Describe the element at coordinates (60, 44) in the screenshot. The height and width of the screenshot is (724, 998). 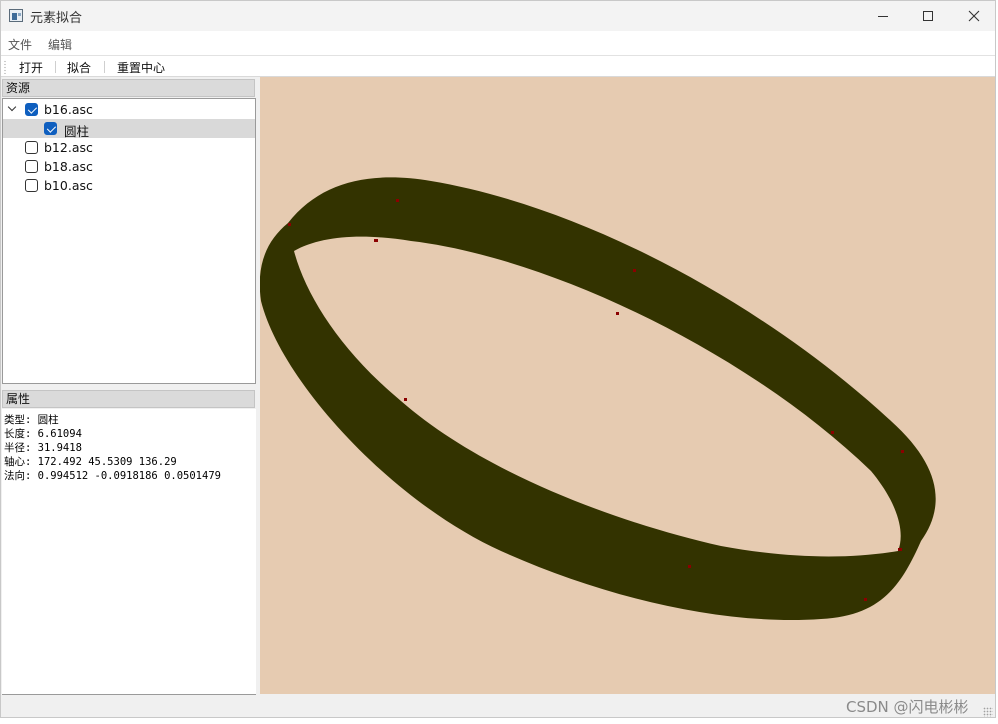
I see `menu-edit: 编辑` at that location.